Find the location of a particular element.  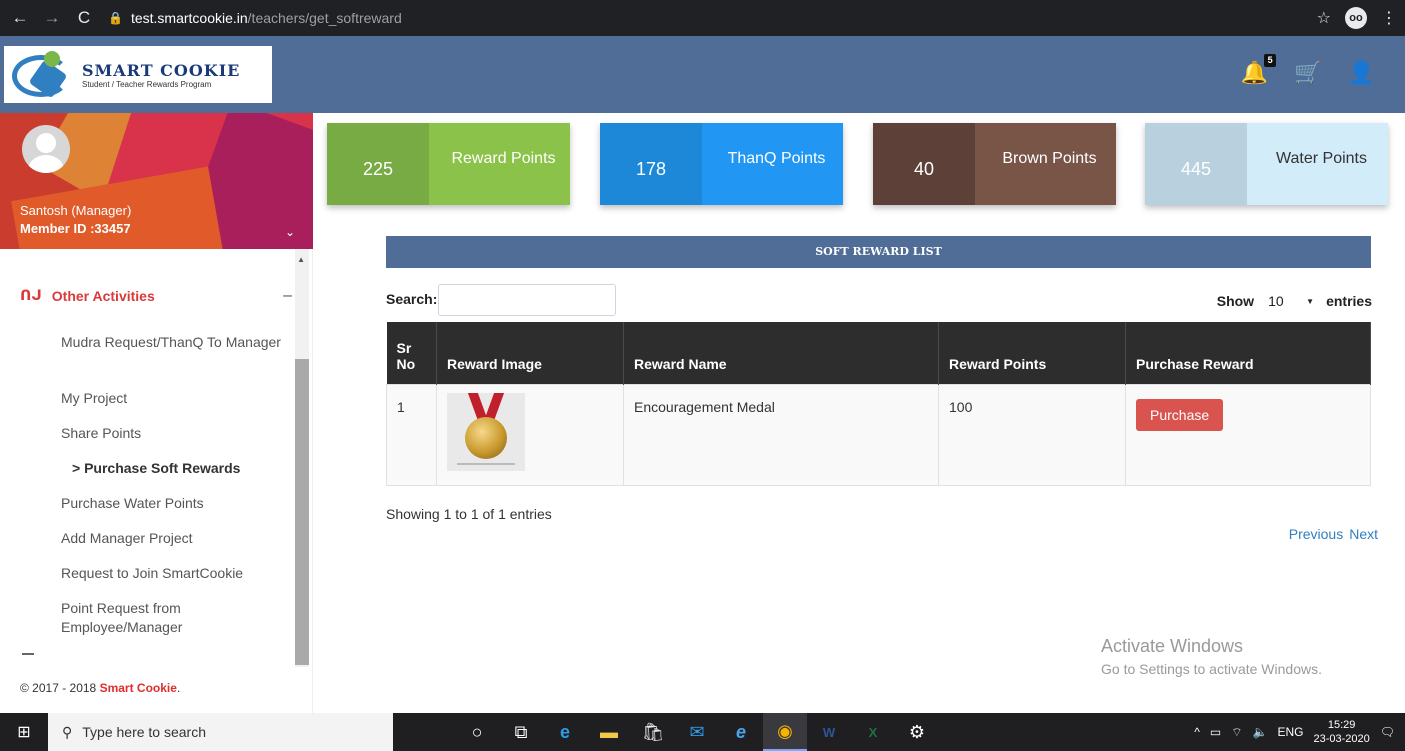

url-path: /teachers/get_softreward is located at coordinates (324, 18).